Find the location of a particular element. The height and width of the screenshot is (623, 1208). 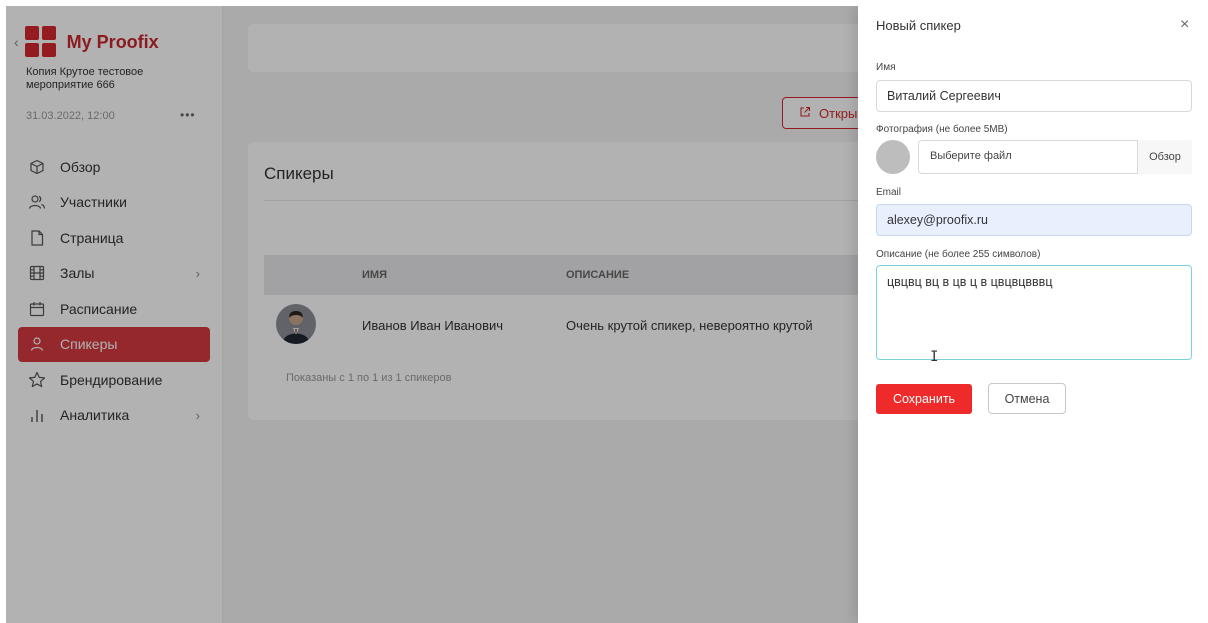

photo-upload: Выберите файл Обзор is located at coordinates (1034, 157).